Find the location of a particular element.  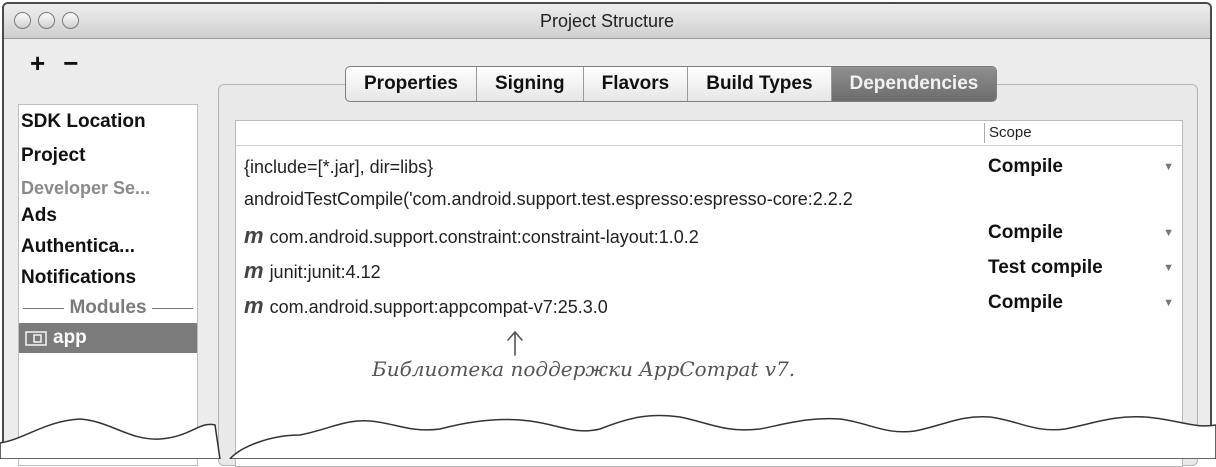

table-row: m junit:junit:4.12 Test compile ▼ is located at coordinates (709, 268).